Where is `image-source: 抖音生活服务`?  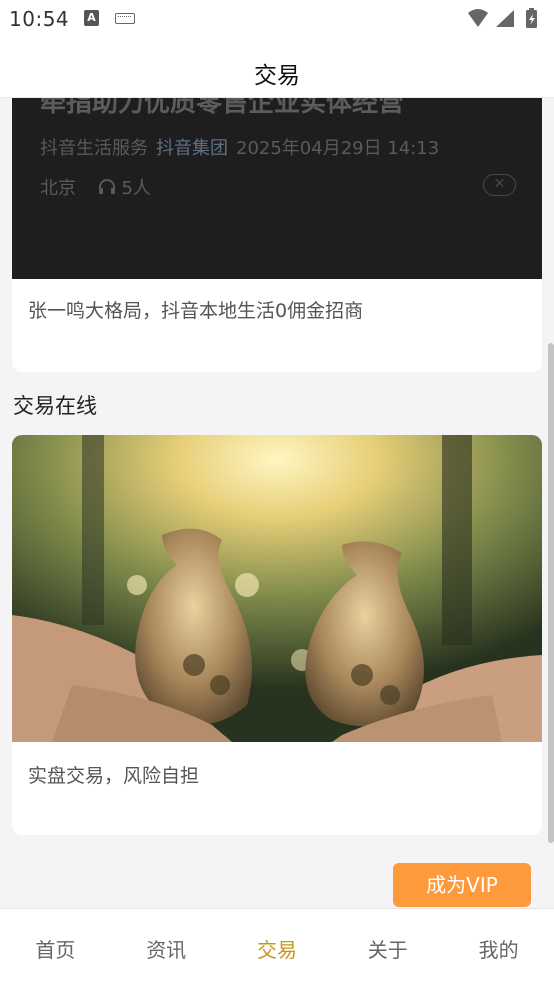
image-source: 抖音生活服务 is located at coordinates (94, 148).